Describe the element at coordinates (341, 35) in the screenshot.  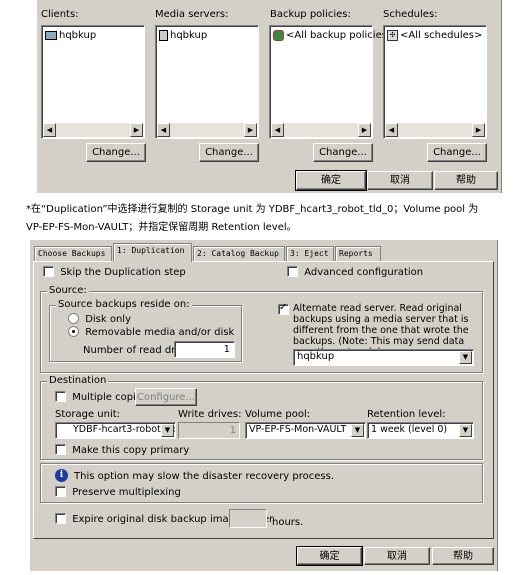
I see `list-item-label: <All backup policies>` at that location.